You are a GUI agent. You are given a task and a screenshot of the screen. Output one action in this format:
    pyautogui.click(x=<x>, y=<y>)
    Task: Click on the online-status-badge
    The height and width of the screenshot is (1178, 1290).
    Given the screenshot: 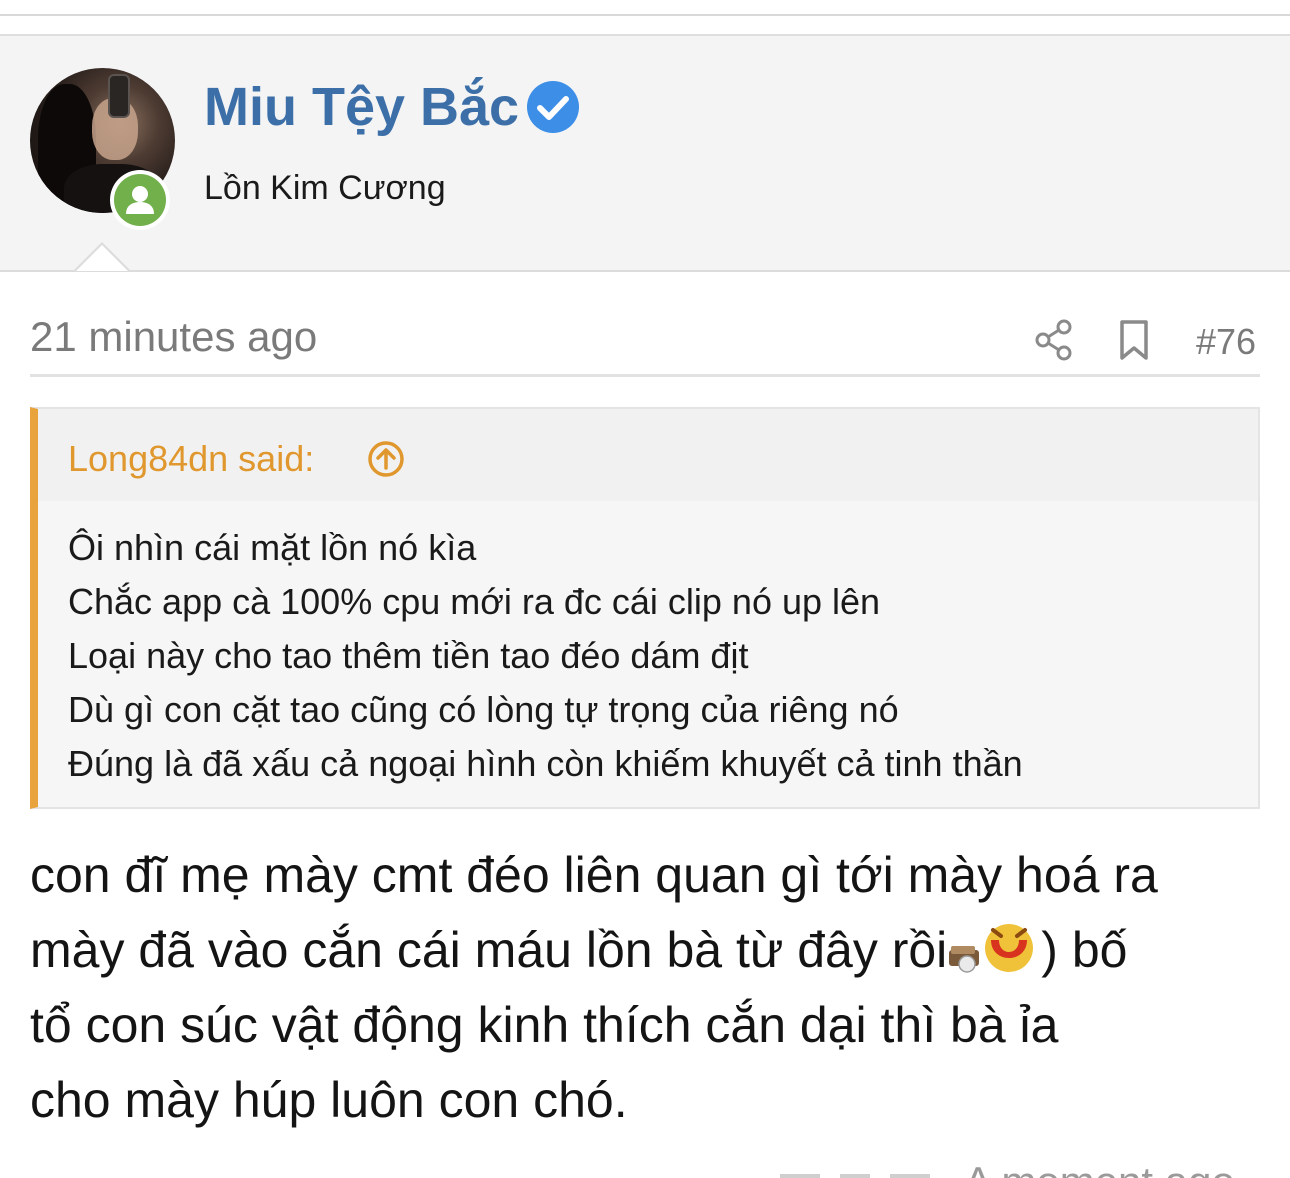 What is the action you would take?
    pyautogui.click(x=140, y=200)
    